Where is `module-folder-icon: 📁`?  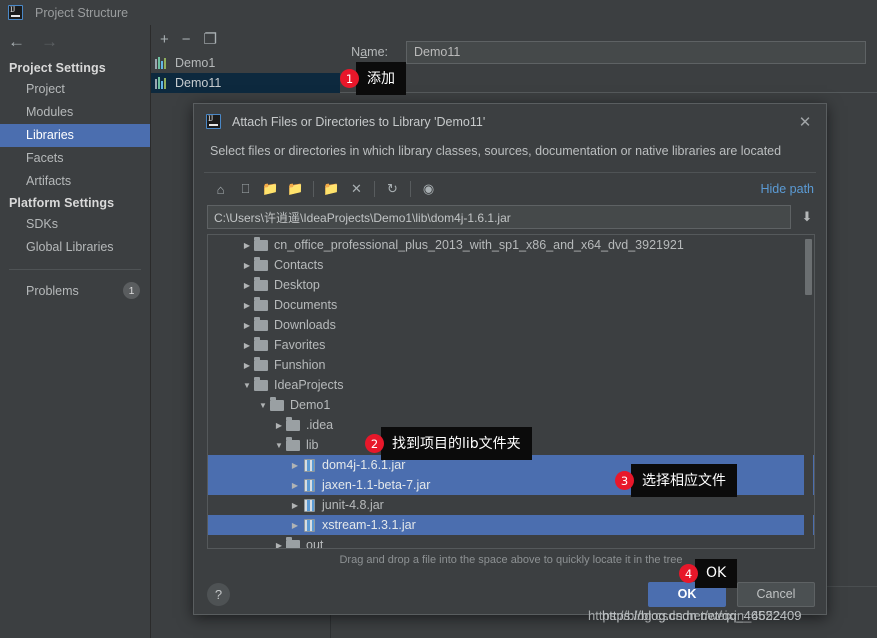 module-folder-icon: 📁 is located at coordinates (295, 188).